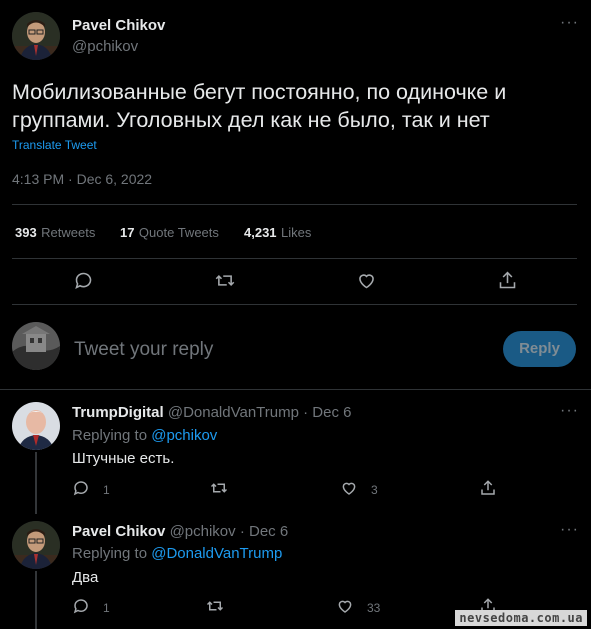 The image size is (591, 629). I want to click on quote-tweets-stat: 17 Quote Tweets, so click(169, 233).